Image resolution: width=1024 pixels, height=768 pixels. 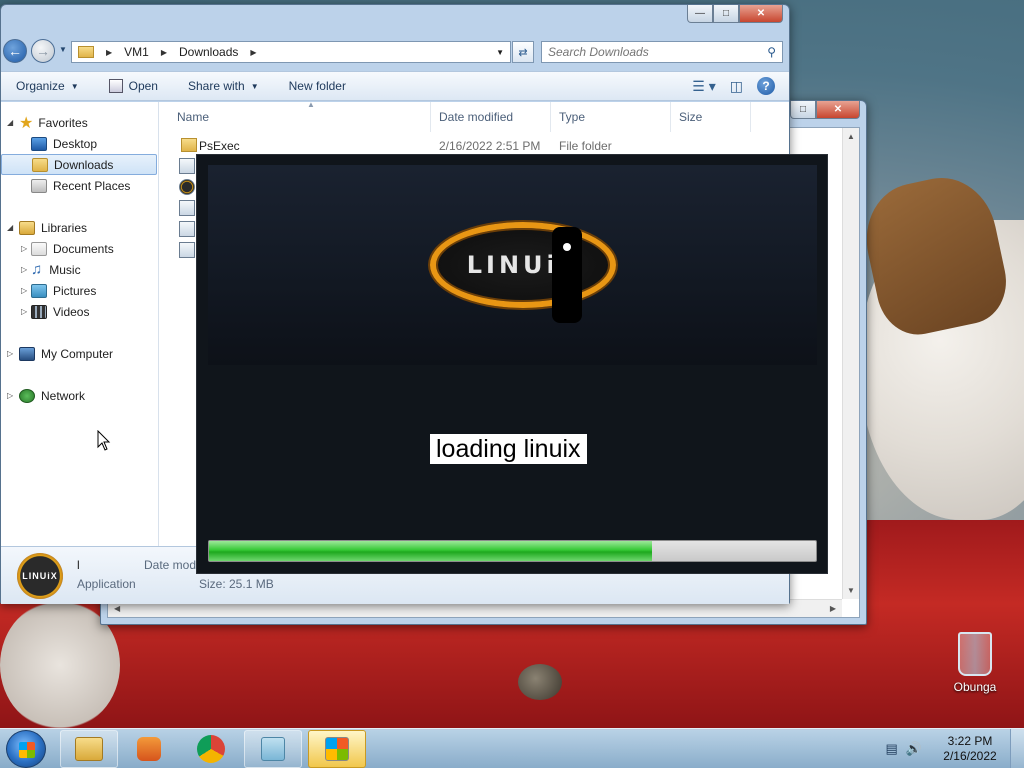 What do you see at coordinates (711, 117) in the screenshot?
I see `column-header-size: Size` at bounding box center [711, 117].